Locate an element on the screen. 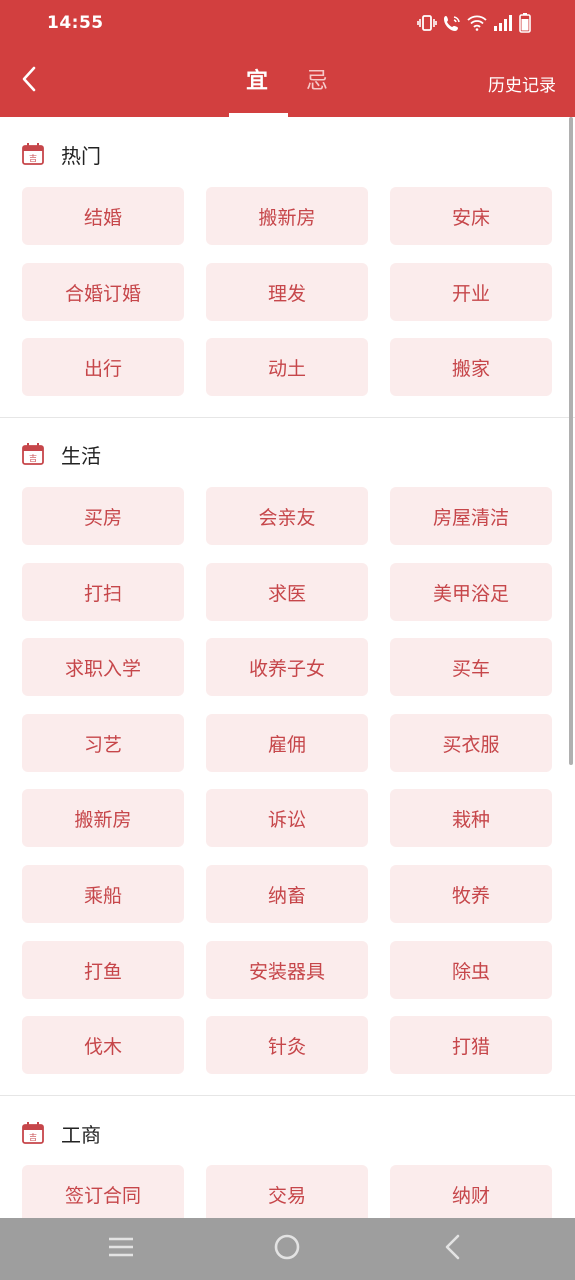  battery-icon is located at coordinates (525, 23).